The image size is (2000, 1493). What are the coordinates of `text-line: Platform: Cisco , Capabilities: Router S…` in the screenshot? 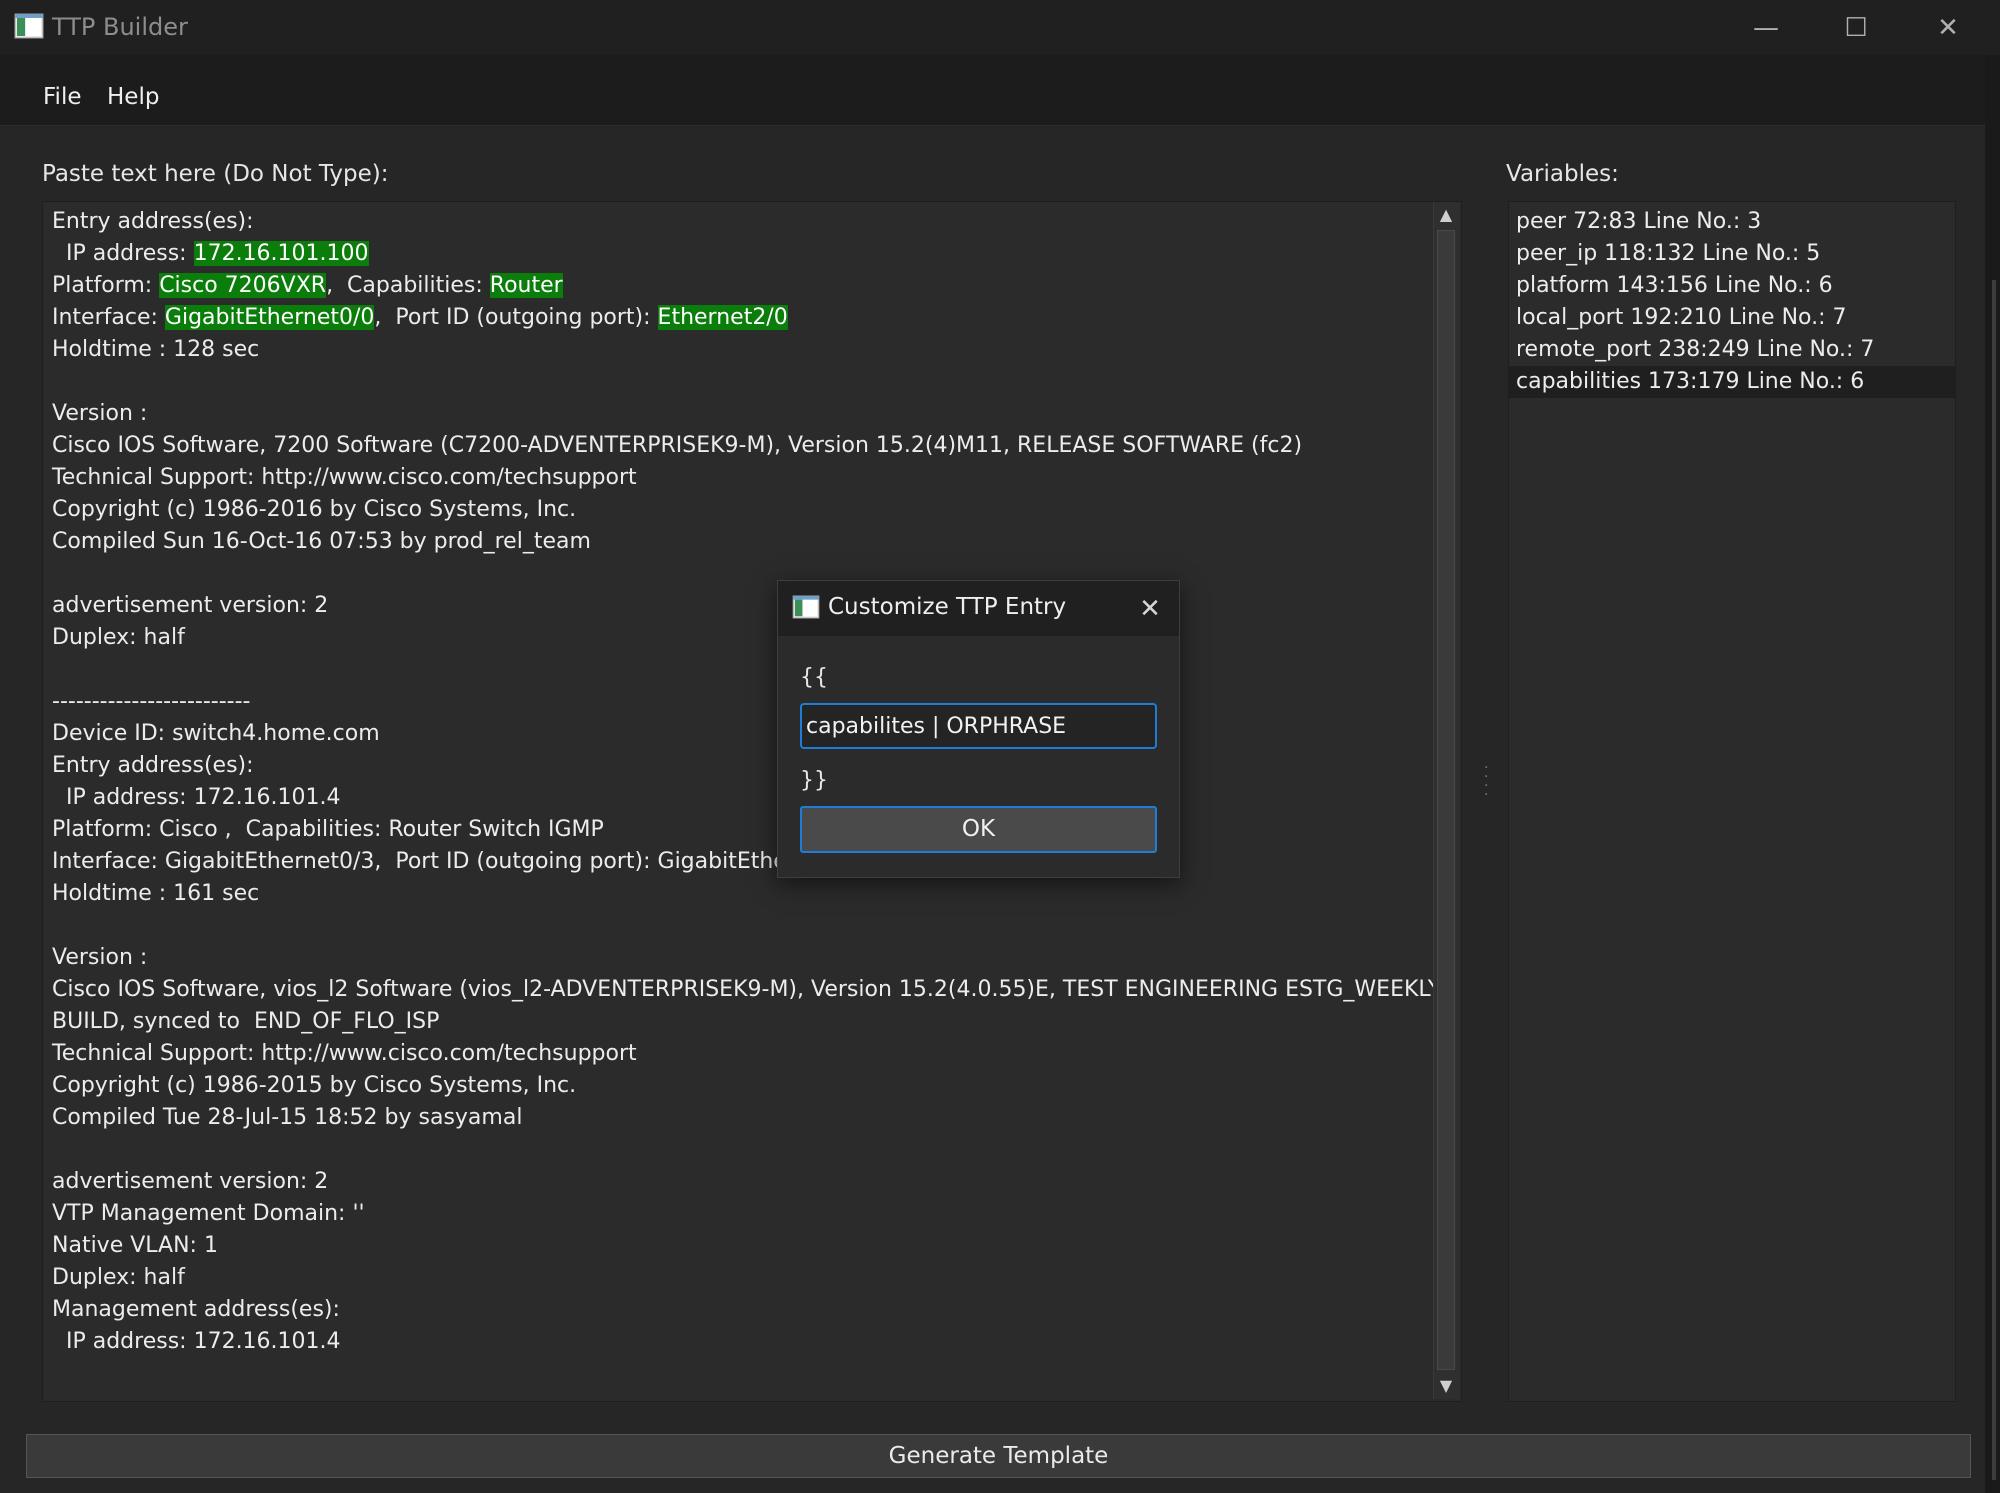 It's located at (328, 829).